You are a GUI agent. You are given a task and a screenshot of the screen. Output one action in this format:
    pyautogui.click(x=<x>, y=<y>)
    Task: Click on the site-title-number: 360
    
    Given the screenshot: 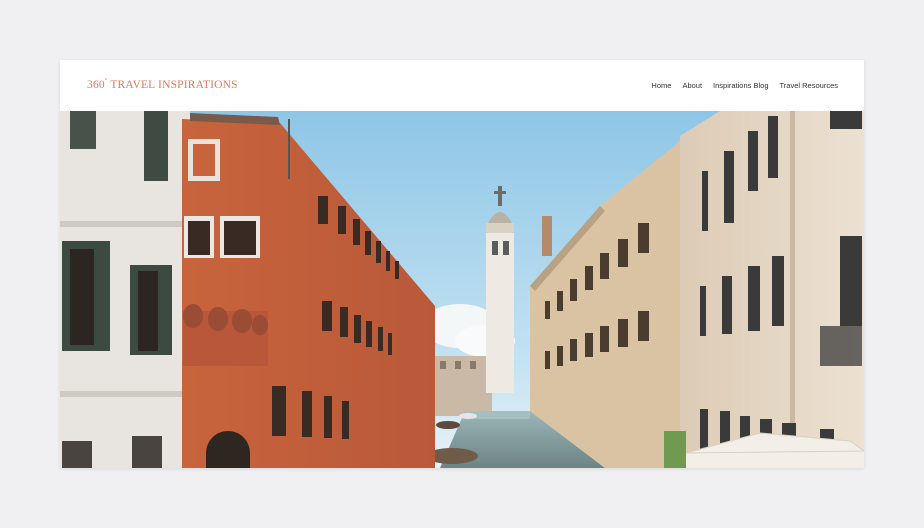 What is the action you would take?
    pyautogui.click(x=96, y=85)
    